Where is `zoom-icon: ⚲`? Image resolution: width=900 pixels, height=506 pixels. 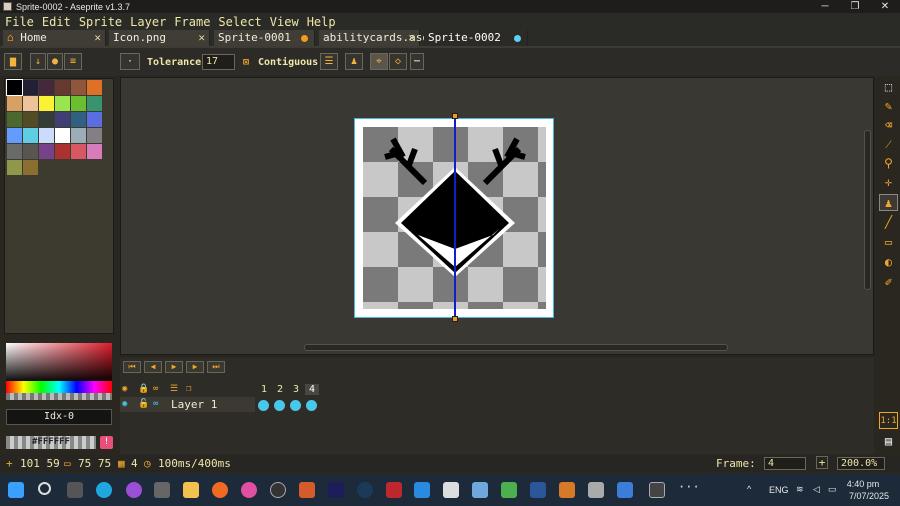 zoom-icon: ⚲ is located at coordinates (888, 163).